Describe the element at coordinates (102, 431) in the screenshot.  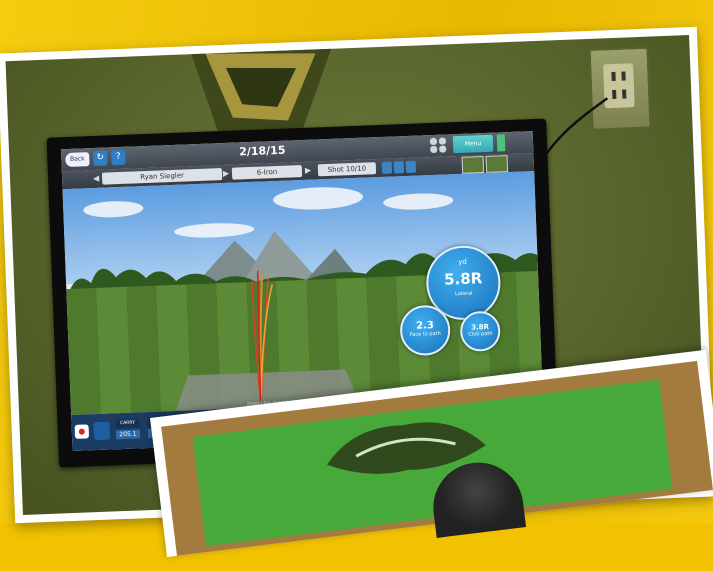
I see `ball-icon` at that location.